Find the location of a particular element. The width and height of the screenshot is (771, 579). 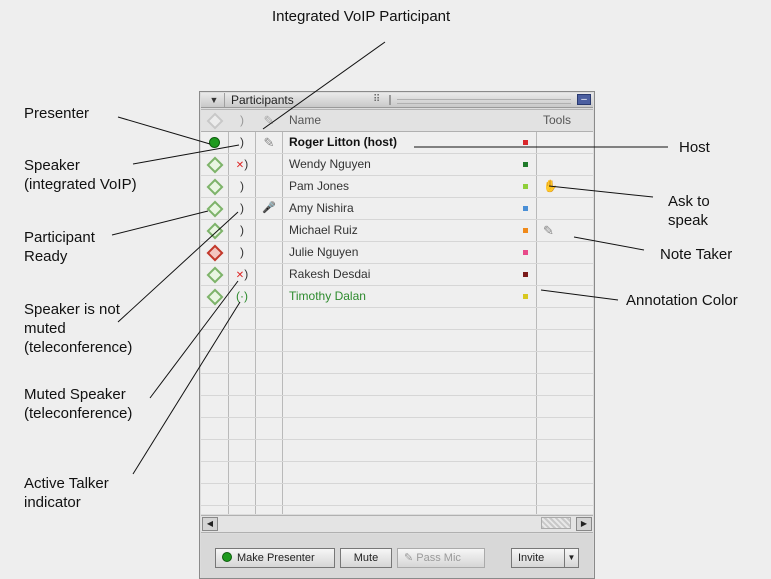

status-header-icon is located at coordinates (214, 121).